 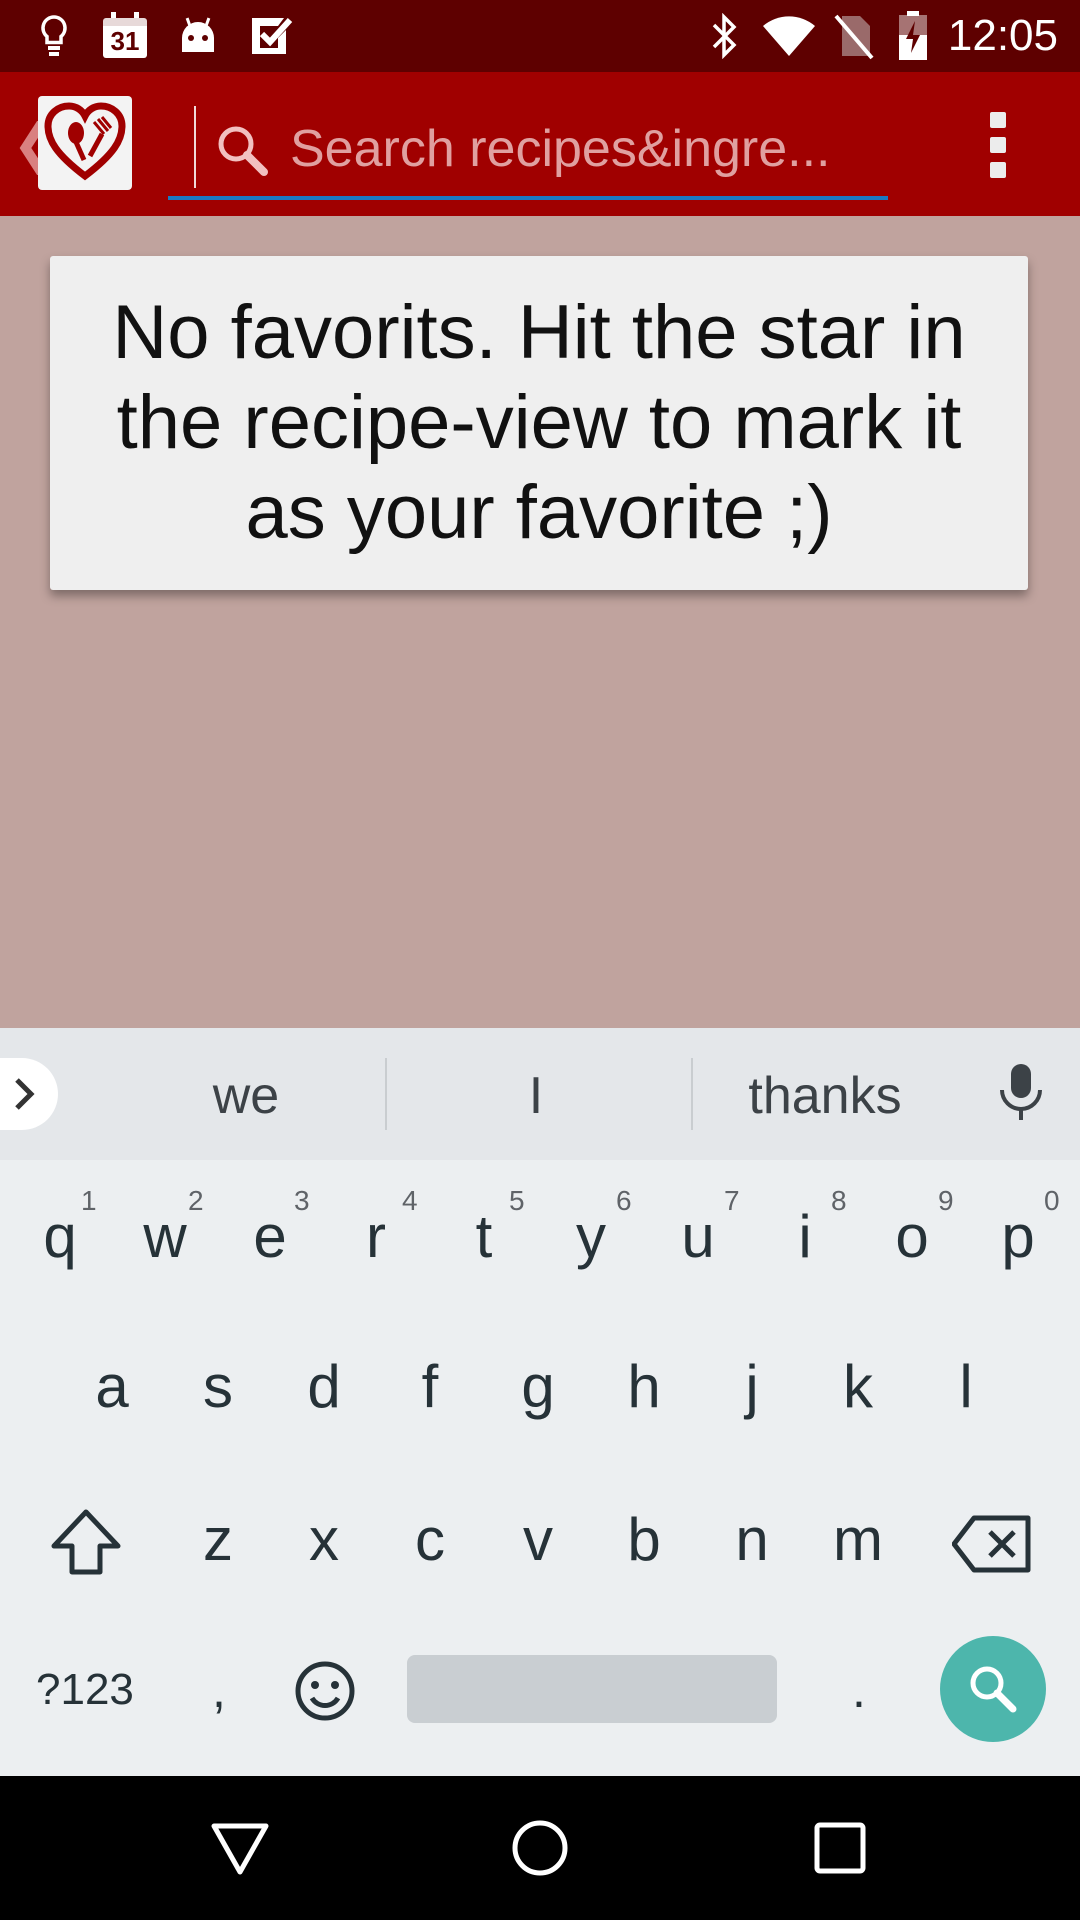 What do you see at coordinates (89, 1200) in the screenshot?
I see `key-hint-1: 1` at bounding box center [89, 1200].